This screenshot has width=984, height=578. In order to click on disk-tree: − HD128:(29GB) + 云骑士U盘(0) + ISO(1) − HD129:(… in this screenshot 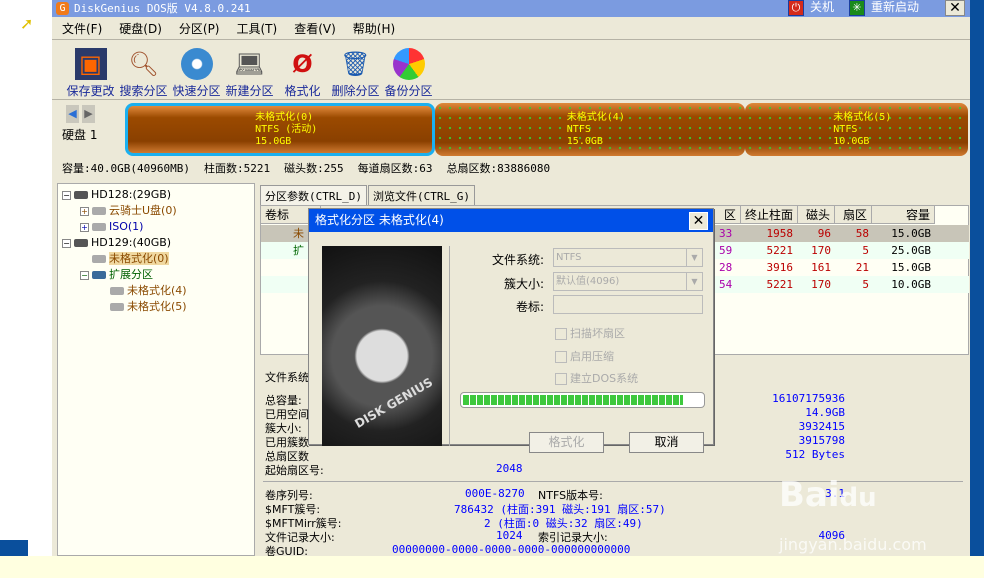, I will do `click(156, 369)`.